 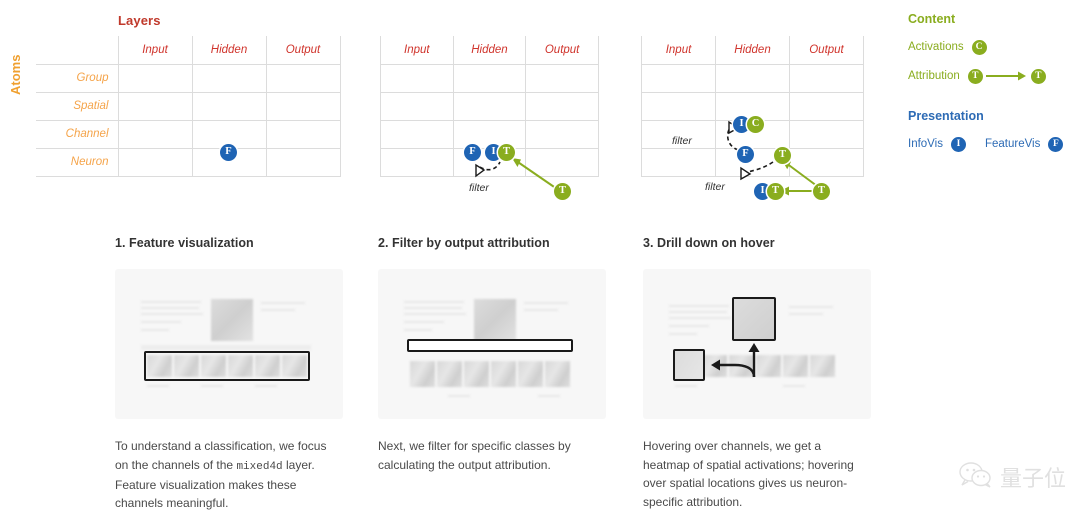 I want to click on watermark-text: 量子位, so click(x=1032, y=479).